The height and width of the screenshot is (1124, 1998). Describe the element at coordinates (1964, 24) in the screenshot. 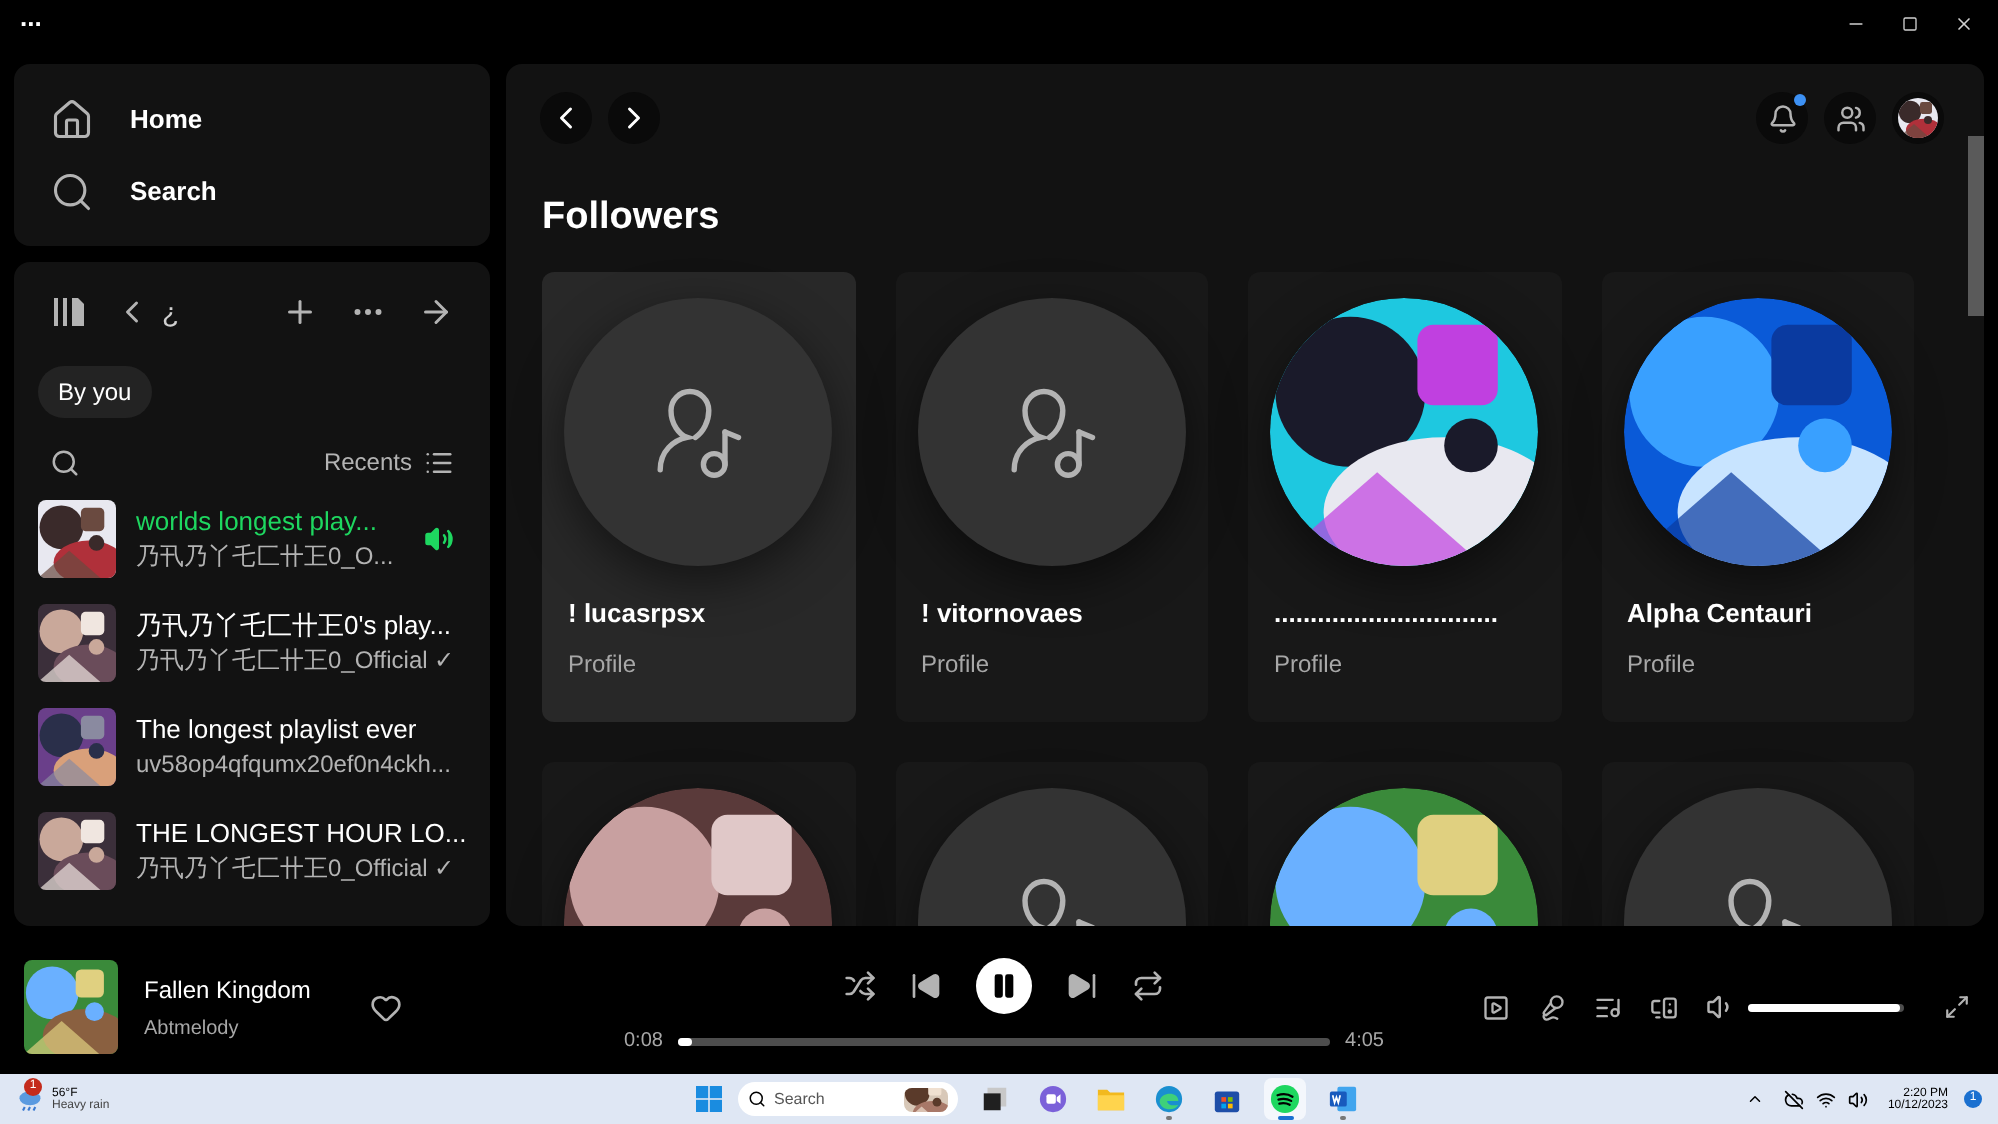

I see `close-icon` at that location.